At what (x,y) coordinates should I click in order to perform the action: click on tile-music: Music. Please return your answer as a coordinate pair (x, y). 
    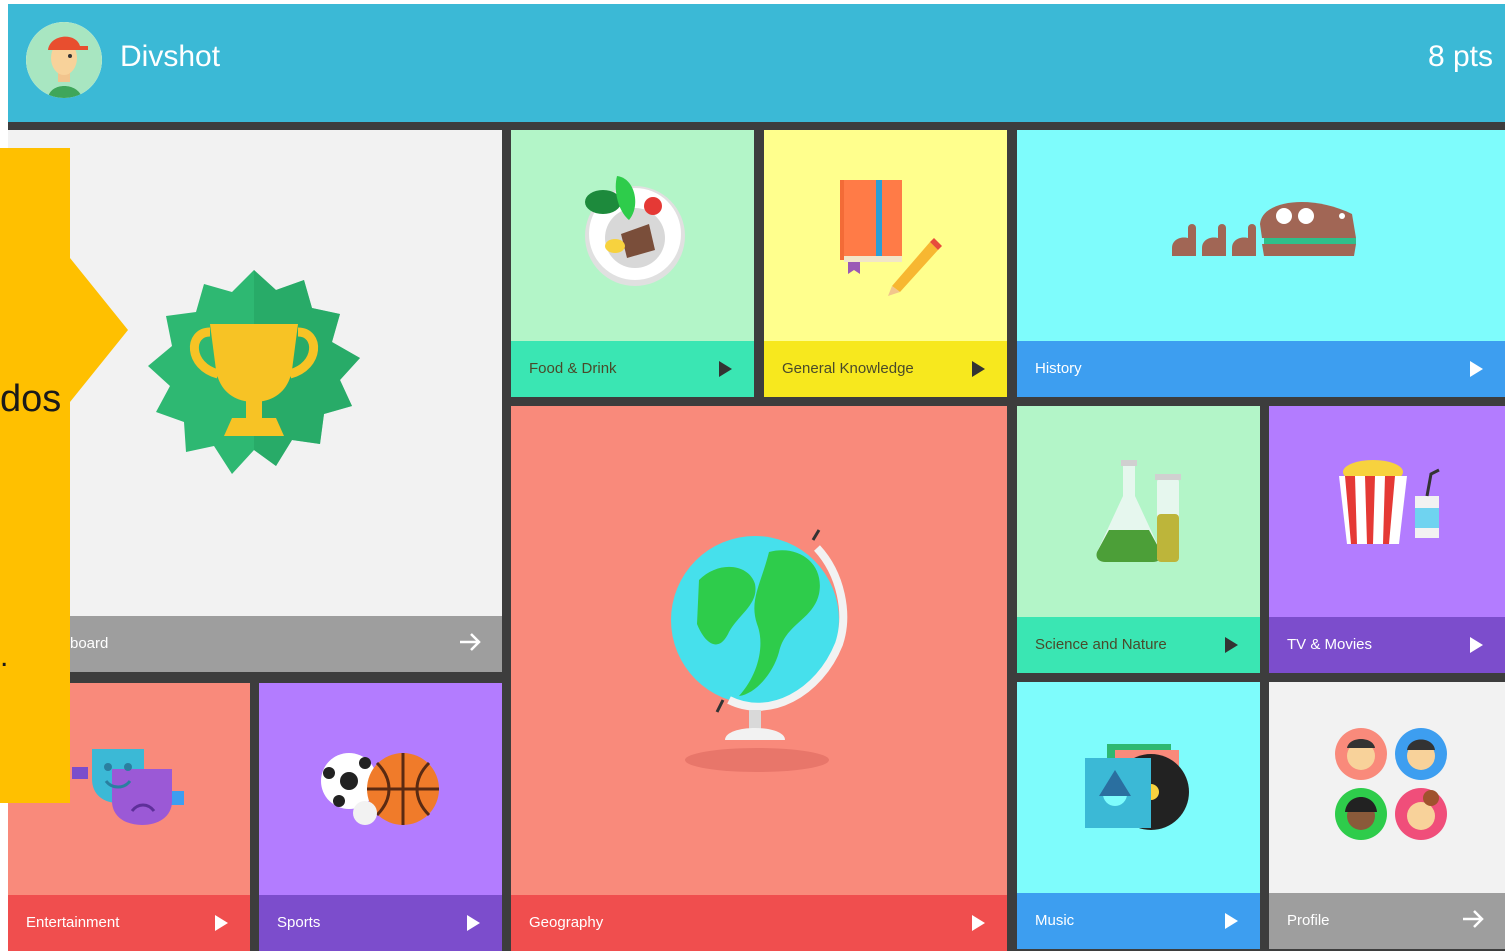
    Looking at the image, I should click on (1138, 815).